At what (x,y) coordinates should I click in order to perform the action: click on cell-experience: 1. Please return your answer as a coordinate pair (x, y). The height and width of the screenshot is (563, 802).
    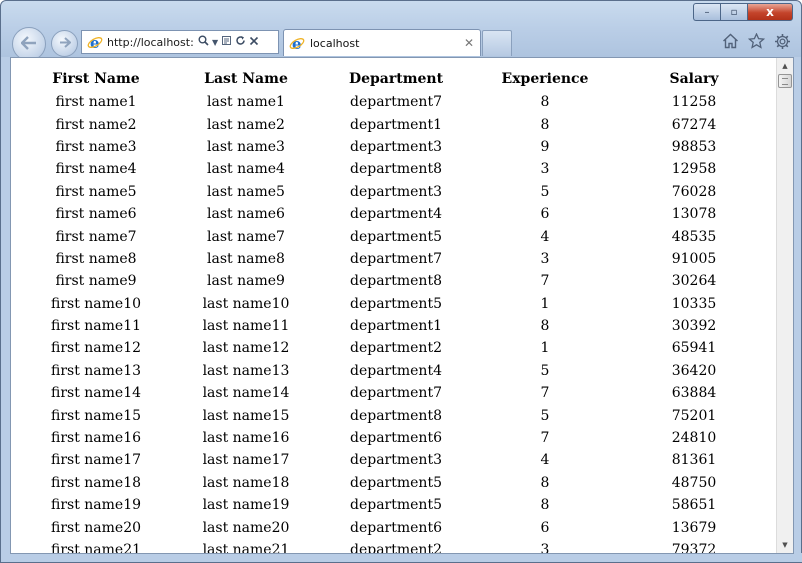
    Looking at the image, I should click on (545, 348).